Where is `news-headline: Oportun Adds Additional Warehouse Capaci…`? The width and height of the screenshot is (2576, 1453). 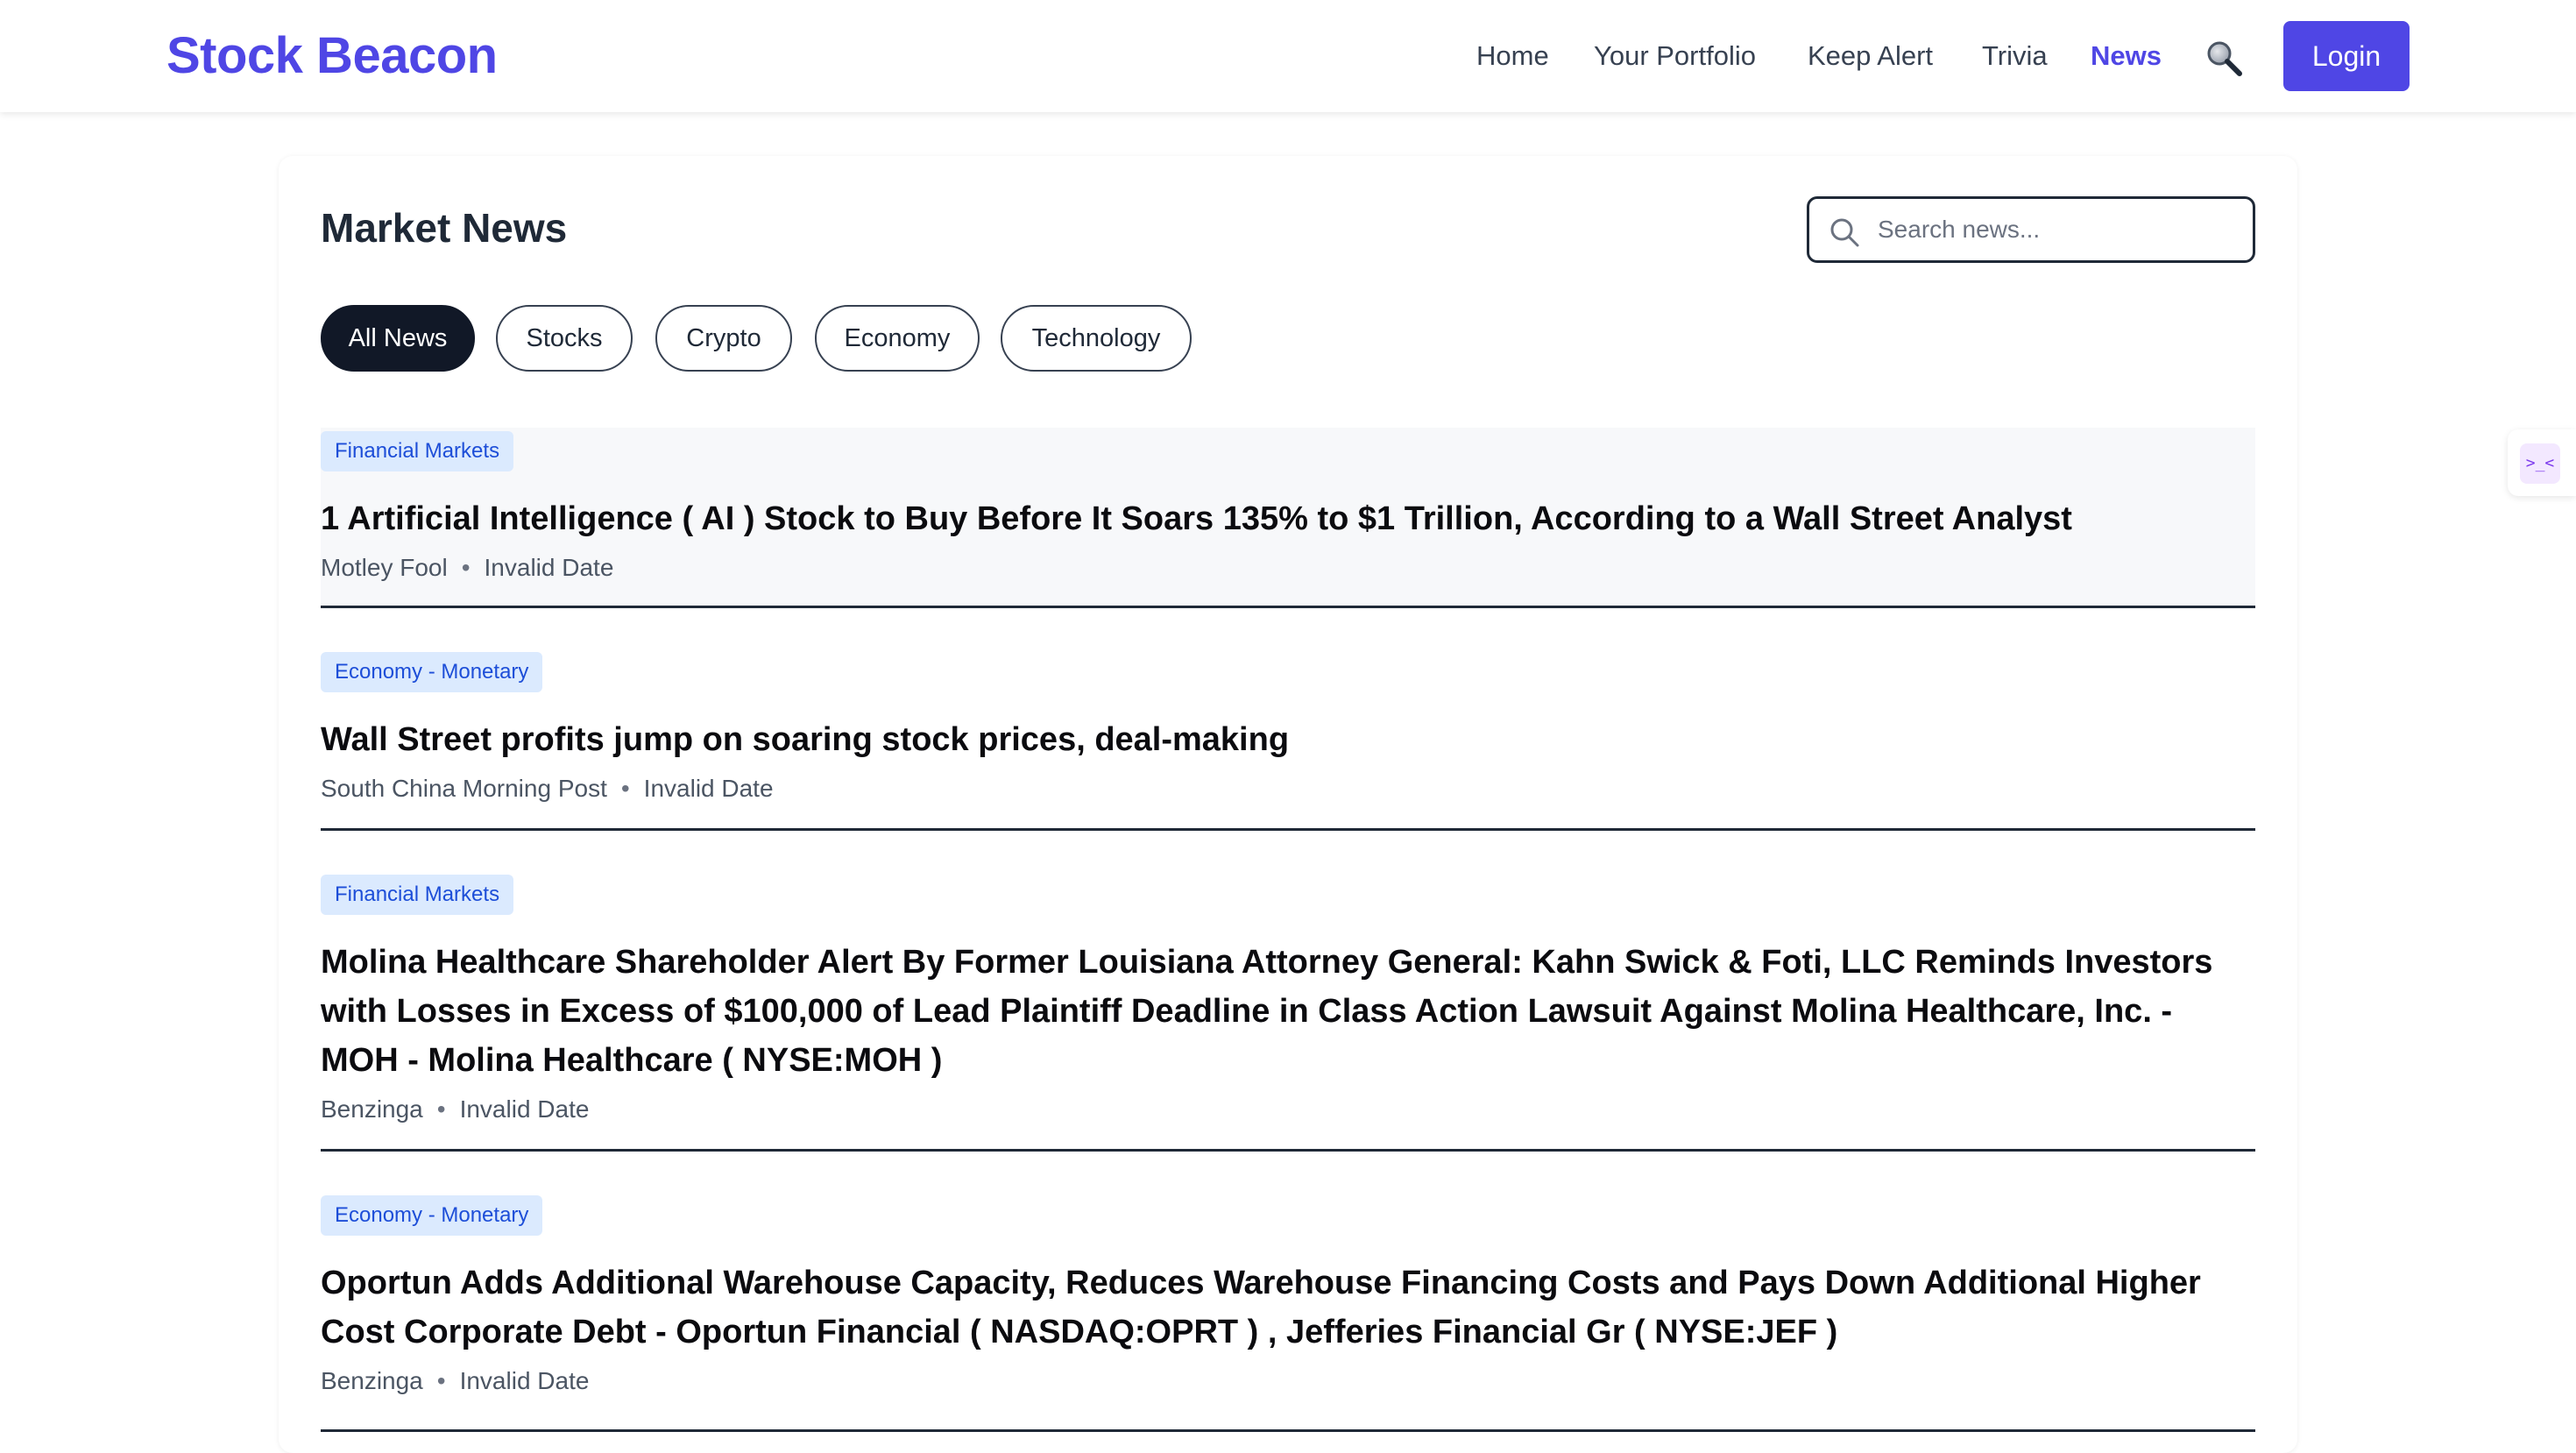
news-headline: Oportun Adds Additional Warehouse Capaci… is located at coordinates (1288, 1307).